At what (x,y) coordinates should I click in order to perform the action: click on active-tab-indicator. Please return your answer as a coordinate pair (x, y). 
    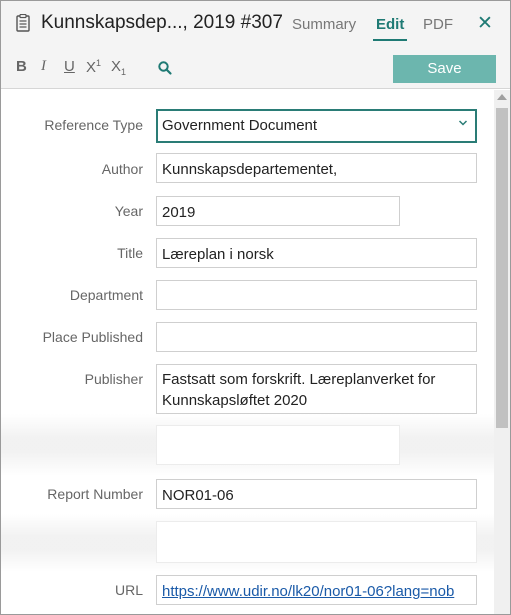
    Looking at the image, I should click on (390, 40).